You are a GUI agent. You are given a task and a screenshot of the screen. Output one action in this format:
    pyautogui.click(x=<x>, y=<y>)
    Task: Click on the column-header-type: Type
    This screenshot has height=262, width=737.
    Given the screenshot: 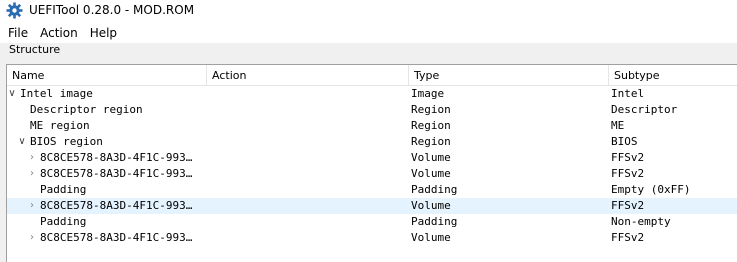 What is the action you would take?
    pyautogui.click(x=509, y=75)
    